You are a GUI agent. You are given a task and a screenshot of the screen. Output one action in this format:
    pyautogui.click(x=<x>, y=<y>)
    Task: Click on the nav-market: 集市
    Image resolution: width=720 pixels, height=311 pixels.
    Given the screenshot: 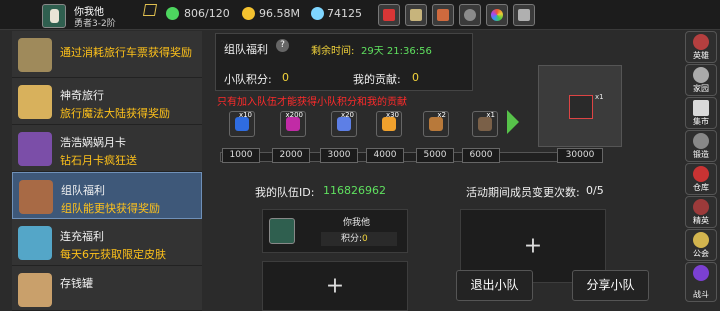 What is the action you would take?
    pyautogui.click(x=701, y=113)
    